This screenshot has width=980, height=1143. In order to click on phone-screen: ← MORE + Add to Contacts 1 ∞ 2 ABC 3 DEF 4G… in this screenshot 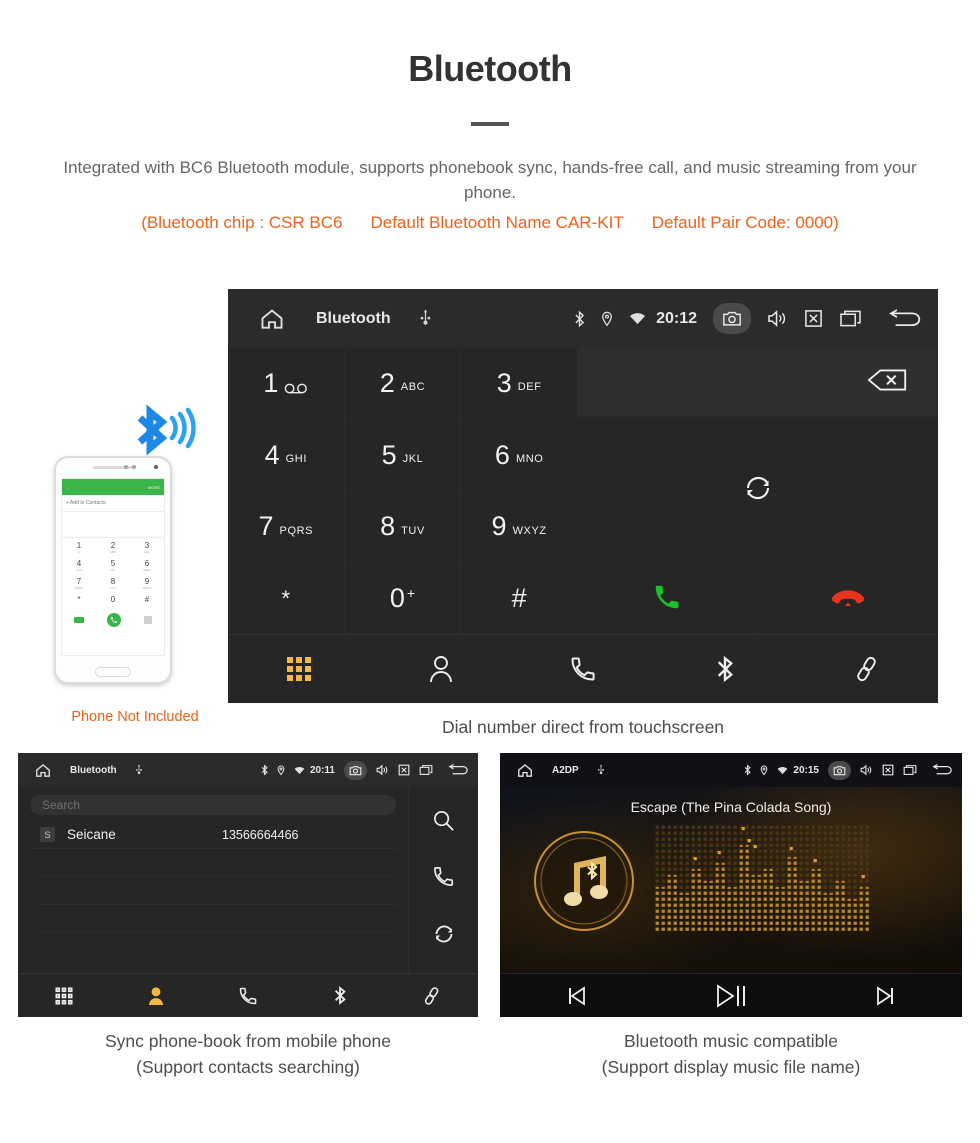, I will do `click(113, 567)`.